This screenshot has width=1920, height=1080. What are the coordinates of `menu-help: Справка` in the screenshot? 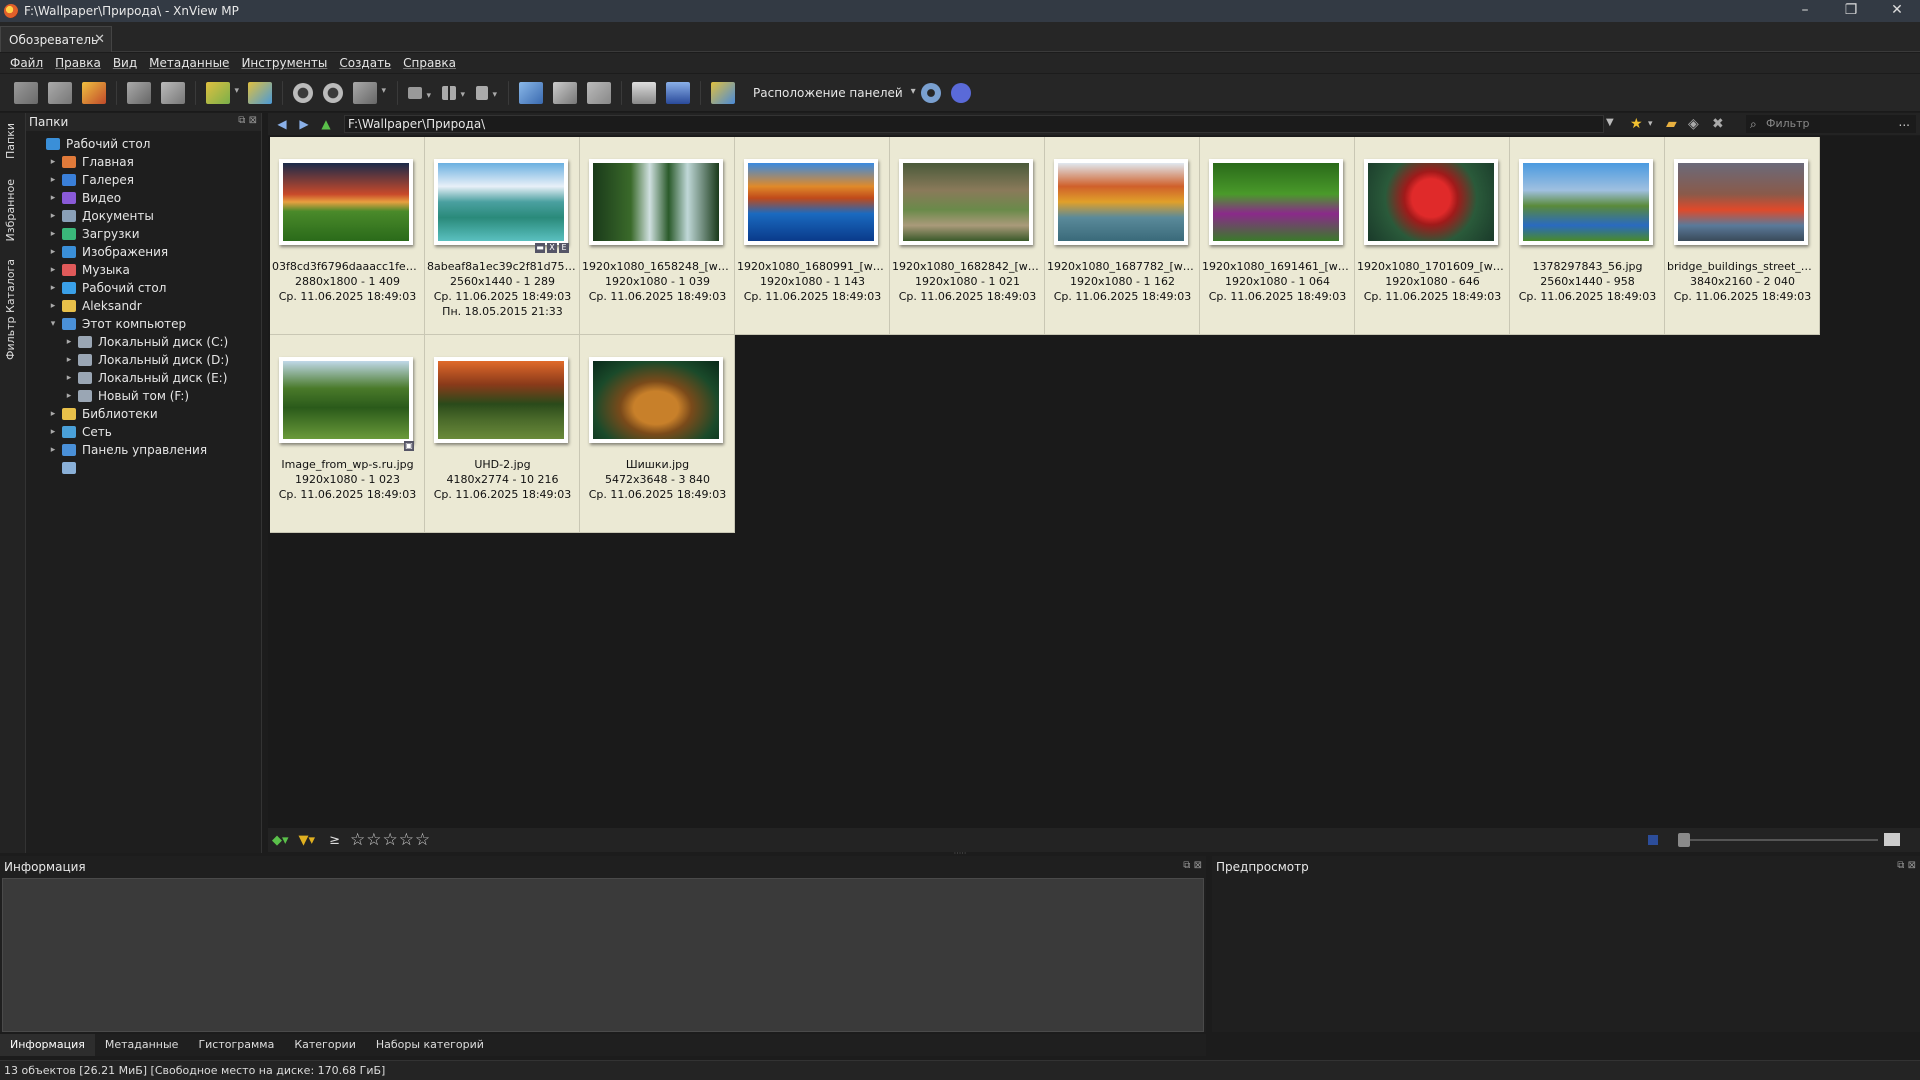 It's located at (429, 63).